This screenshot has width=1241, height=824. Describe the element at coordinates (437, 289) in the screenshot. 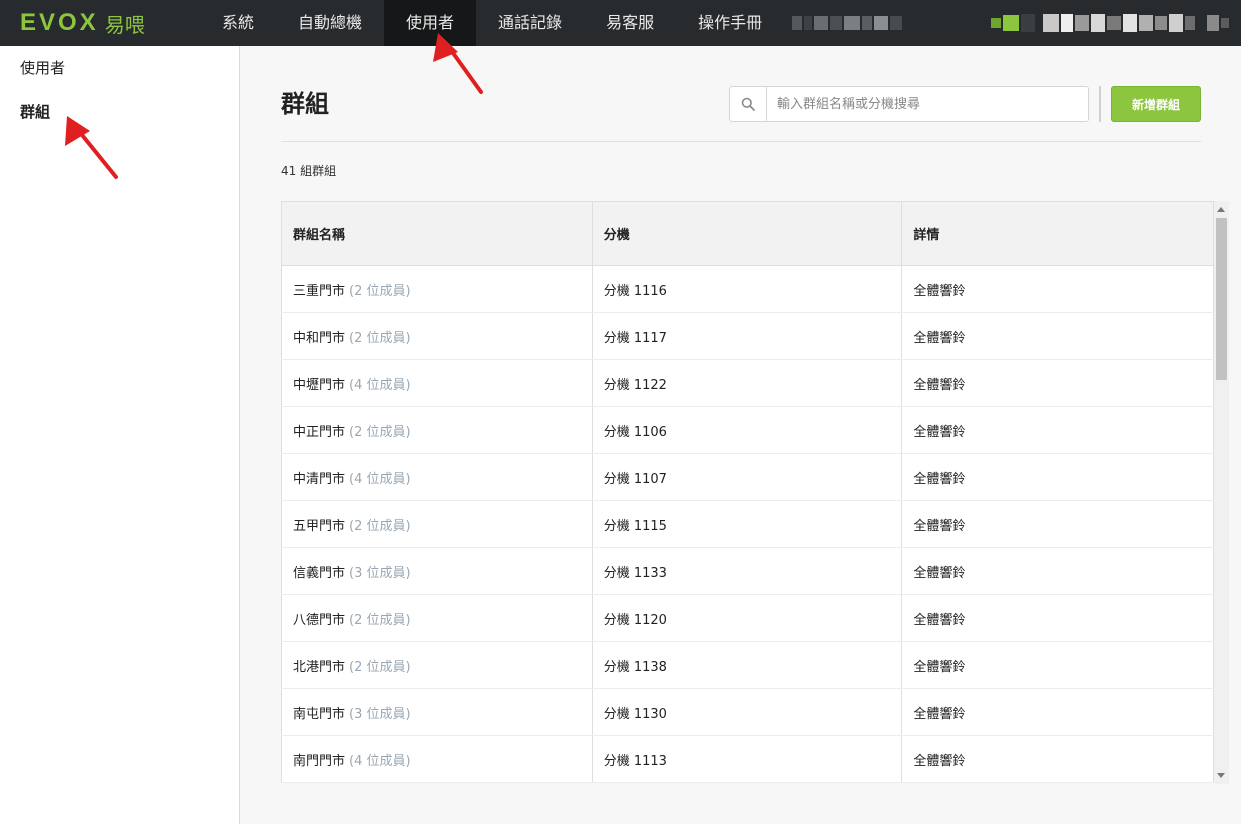

I see `group-name-cell: 三重門市 (2 位成員)` at that location.